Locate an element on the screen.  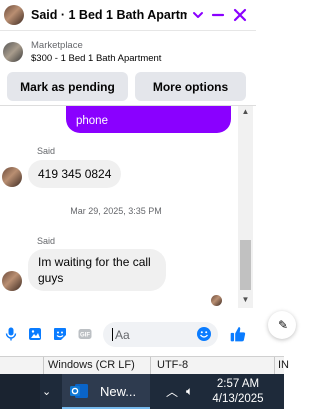
editor-status-bar: Windows (CR LF) UTF-8 IN is located at coordinates (144, 365).